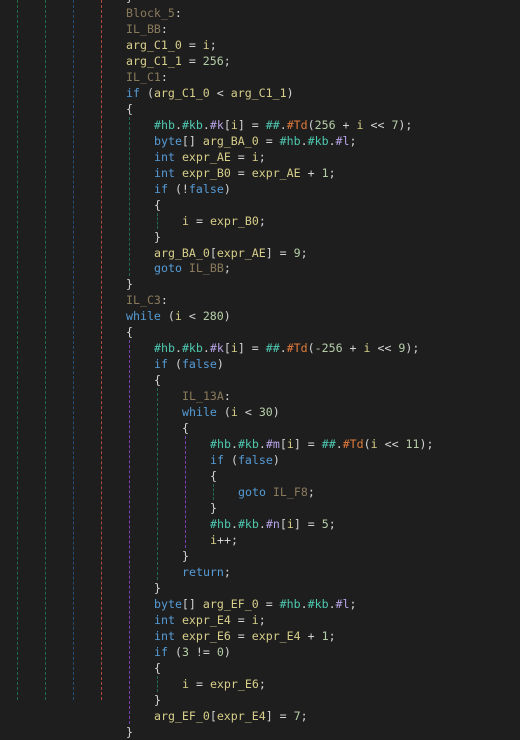 The image size is (520, 740). What do you see at coordinates (230, 140) in the screenshot?
I see `variable-token: arg_BA_0` at bounding box center [230, 140].